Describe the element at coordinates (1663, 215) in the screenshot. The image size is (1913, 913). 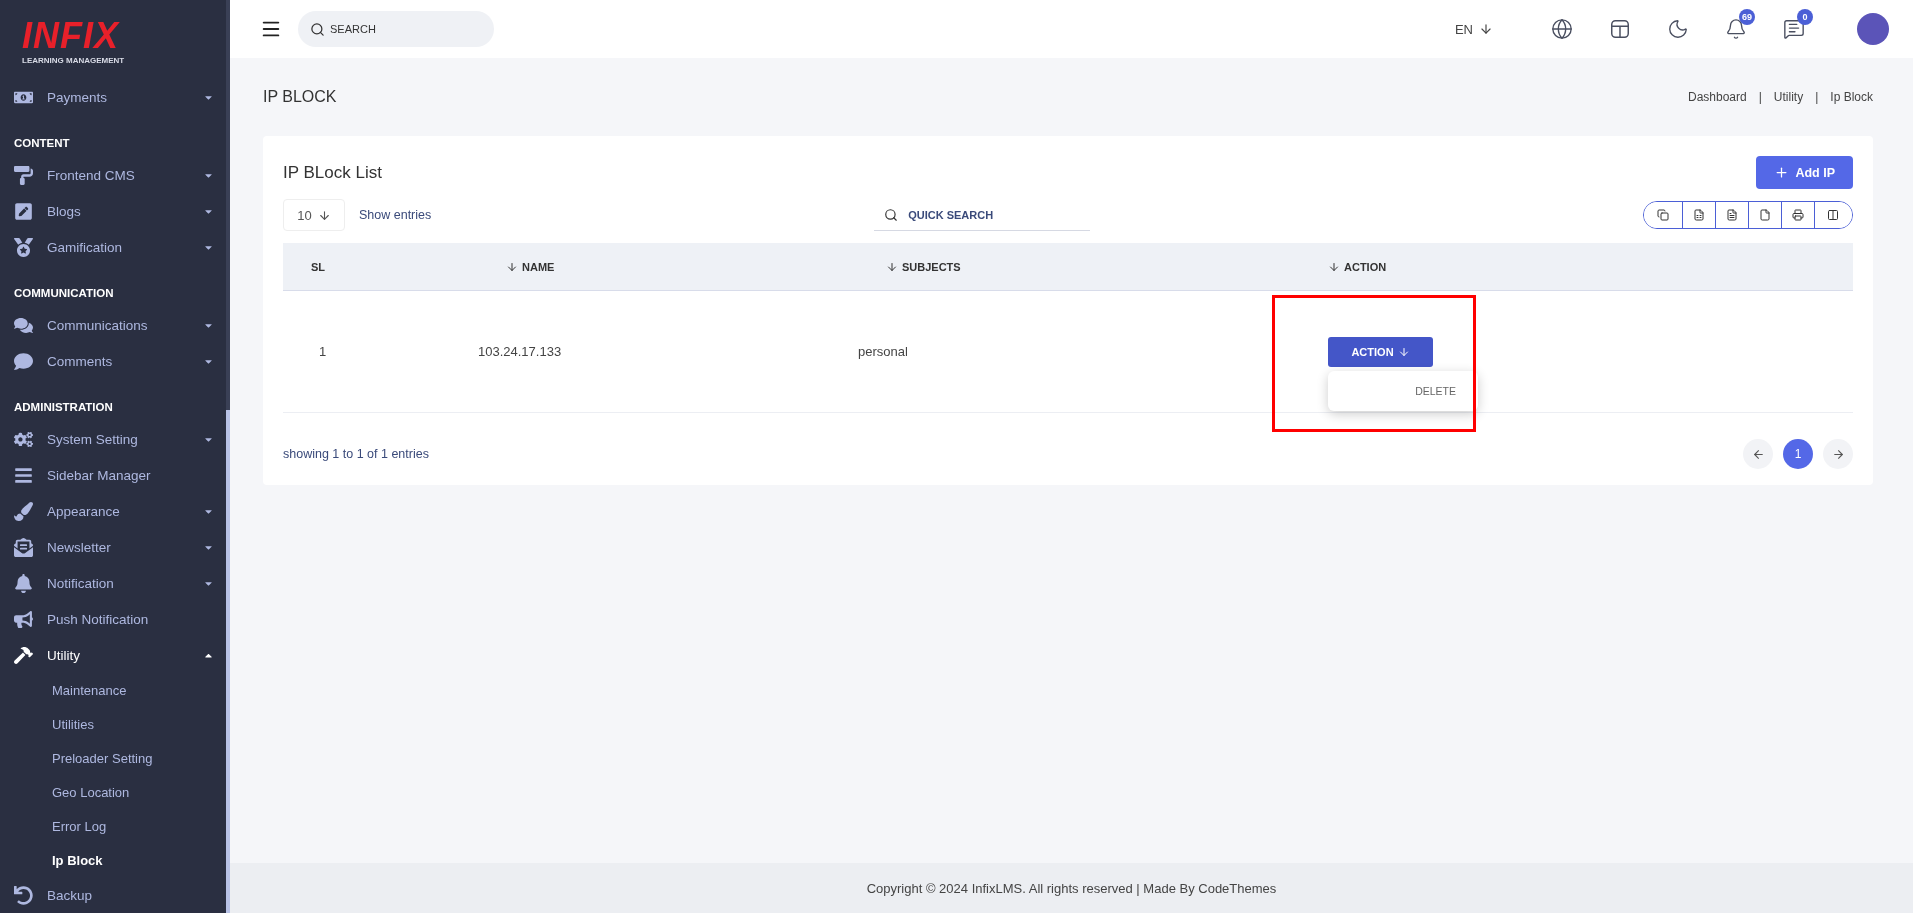
I see `copy-icon` at that location.